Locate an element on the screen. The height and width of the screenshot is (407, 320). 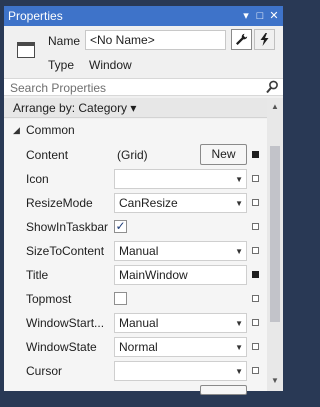
window-startup-location-select: Manual ▼ is located at coordinates (180, 323).